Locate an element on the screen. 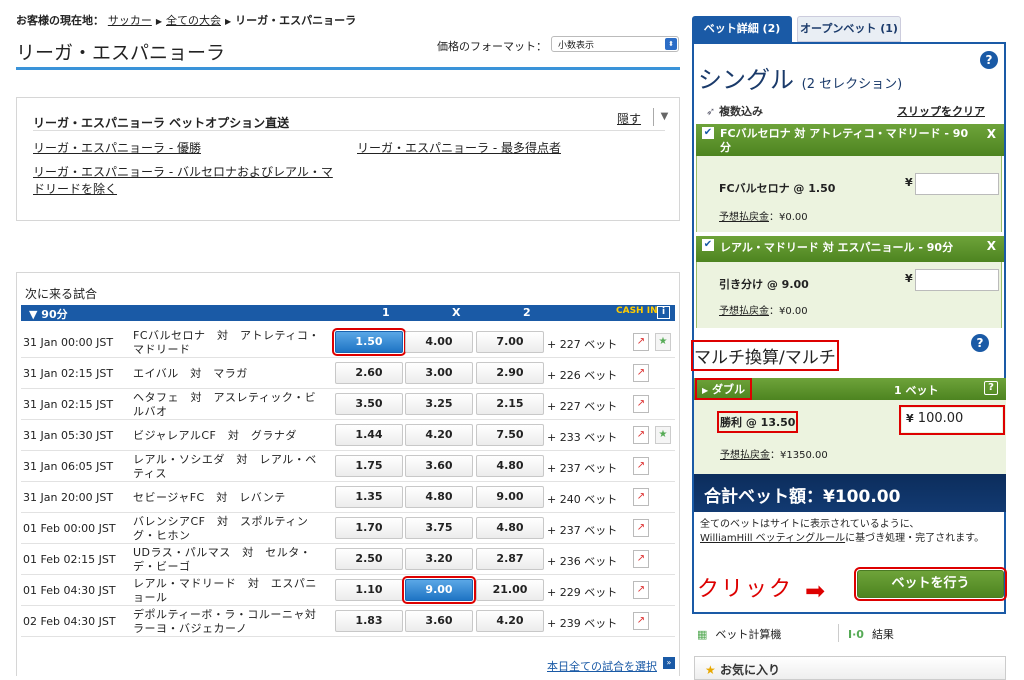  odds-home-button: 1.35 is located at coordinates (369, 497).